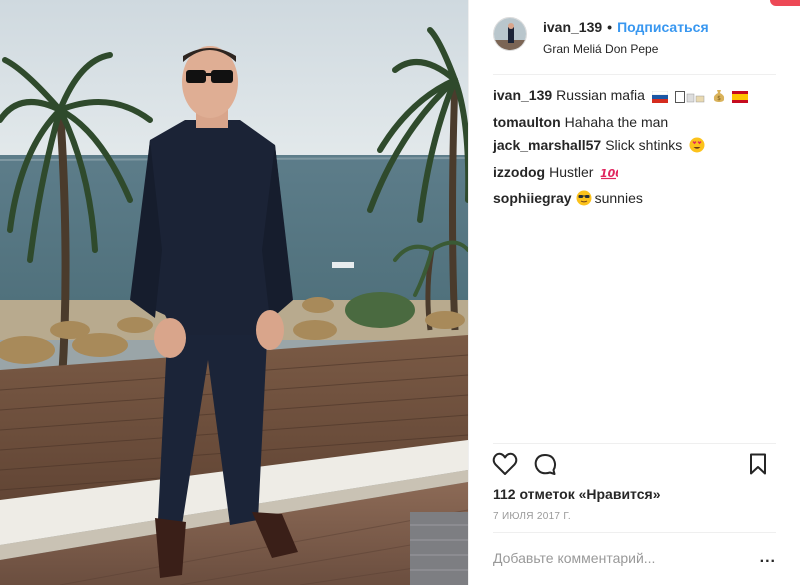  I want to click on comment-username: ivan_139, so click(522, 95).